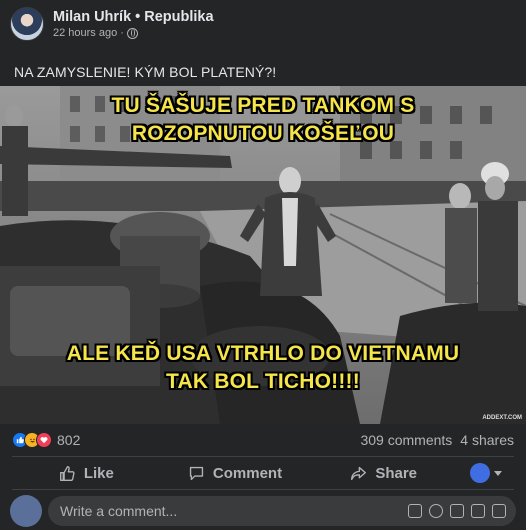 The image size is (526, 530). I want to click on thumbs-up-icon, so click(67, 473).